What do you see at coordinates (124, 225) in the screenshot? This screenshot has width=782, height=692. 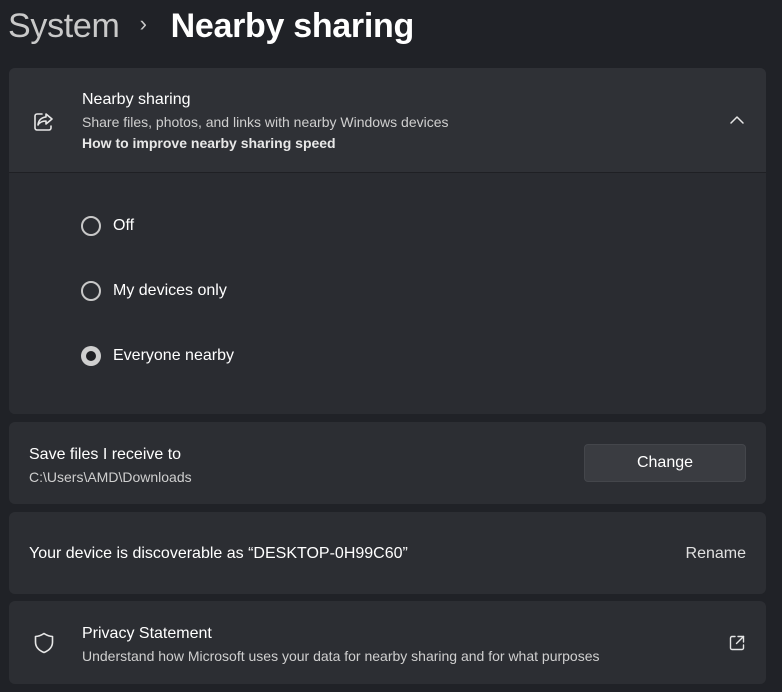 I see `radio-label: Off` at bounding box center [124, 225].